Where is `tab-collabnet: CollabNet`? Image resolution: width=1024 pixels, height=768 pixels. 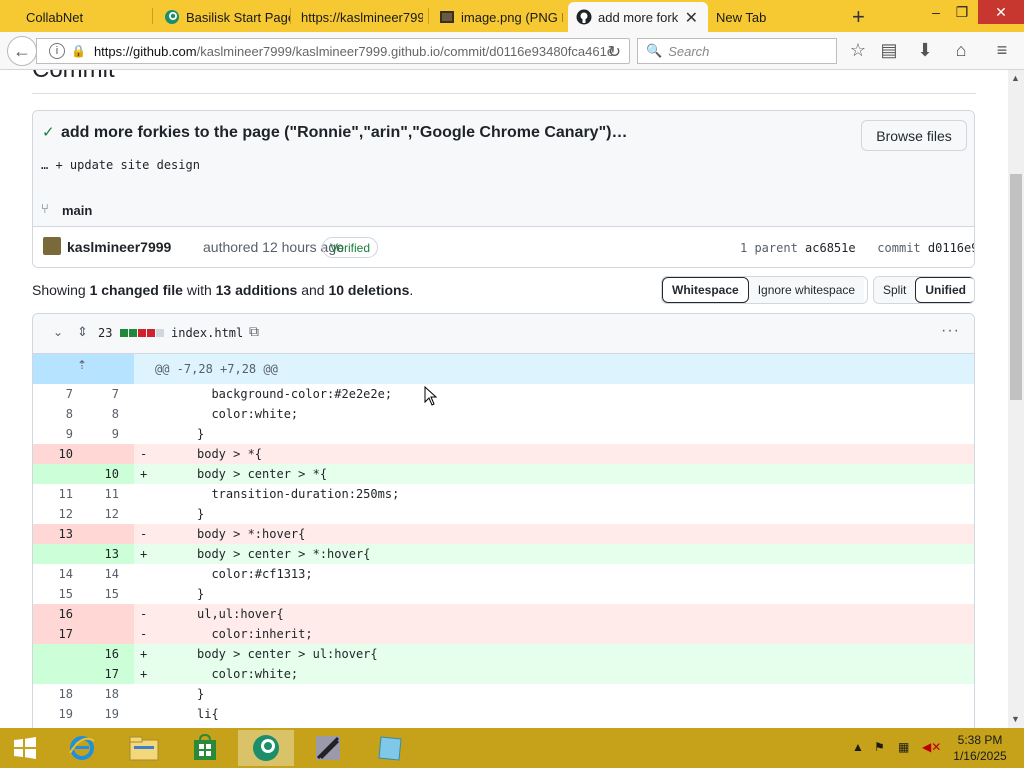
tab-collabnet: CollabNet is located at coordinates (88, 17).